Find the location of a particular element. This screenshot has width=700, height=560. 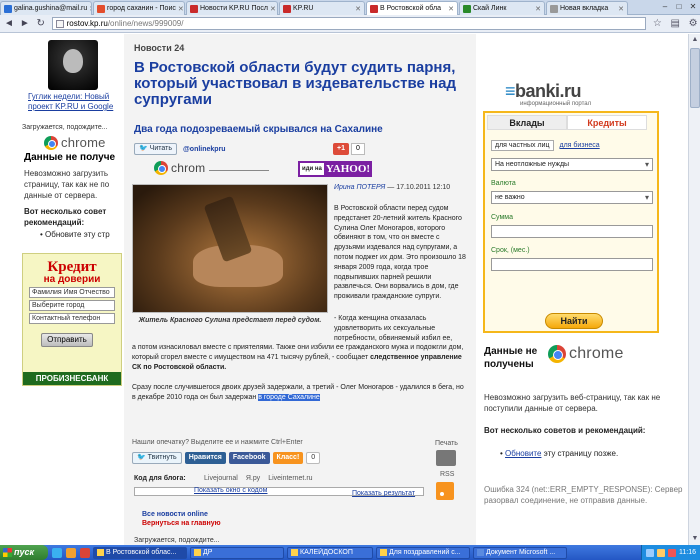

chrome-quicklaunch-icon is located at coordinates (85, 552).